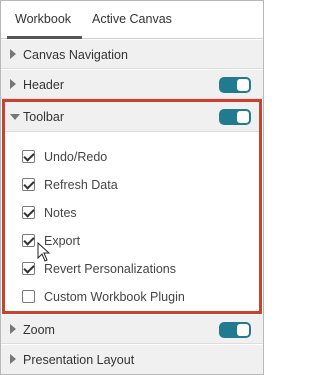  What do you see at coordinates (79, 360) in the screenshot?
I see `section-label: Presentation Layout` at bounding box center [79, 360].